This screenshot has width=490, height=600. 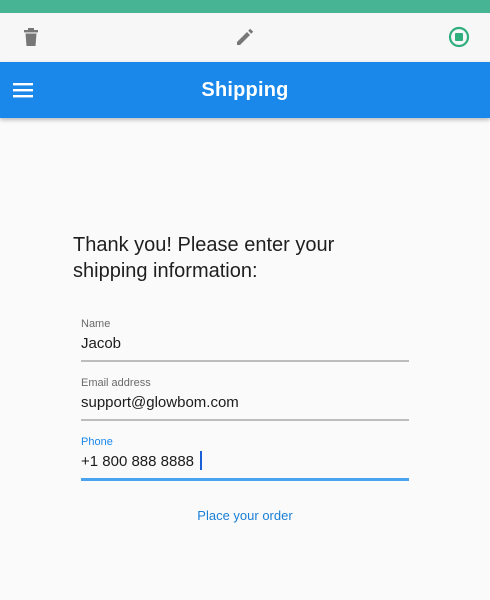 I want to click on stop-recording-button, so click(x=459, y=37).